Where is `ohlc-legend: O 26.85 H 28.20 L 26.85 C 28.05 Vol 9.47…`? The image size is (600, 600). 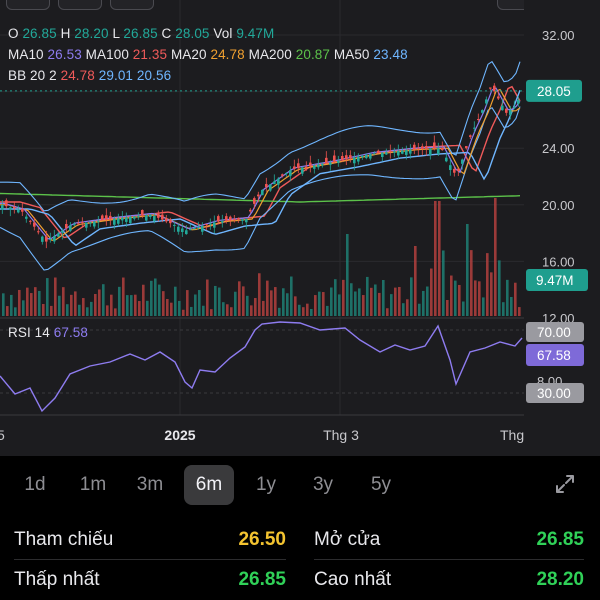
ohlc-legend: O 26.85 H 28.20 L 26.85 C 28.05 Vol 9.47… is located at coordinates (141, 33).